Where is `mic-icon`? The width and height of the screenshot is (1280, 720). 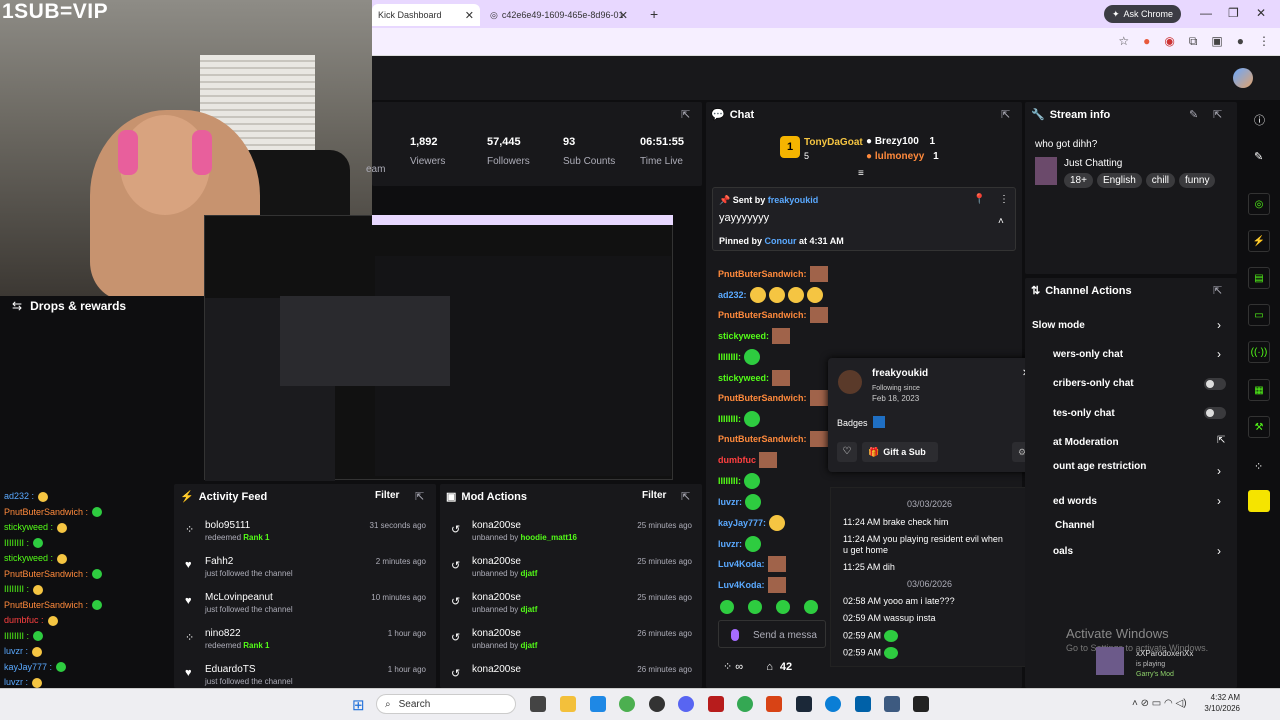 mic-icon is located at coordinates (735, 635).